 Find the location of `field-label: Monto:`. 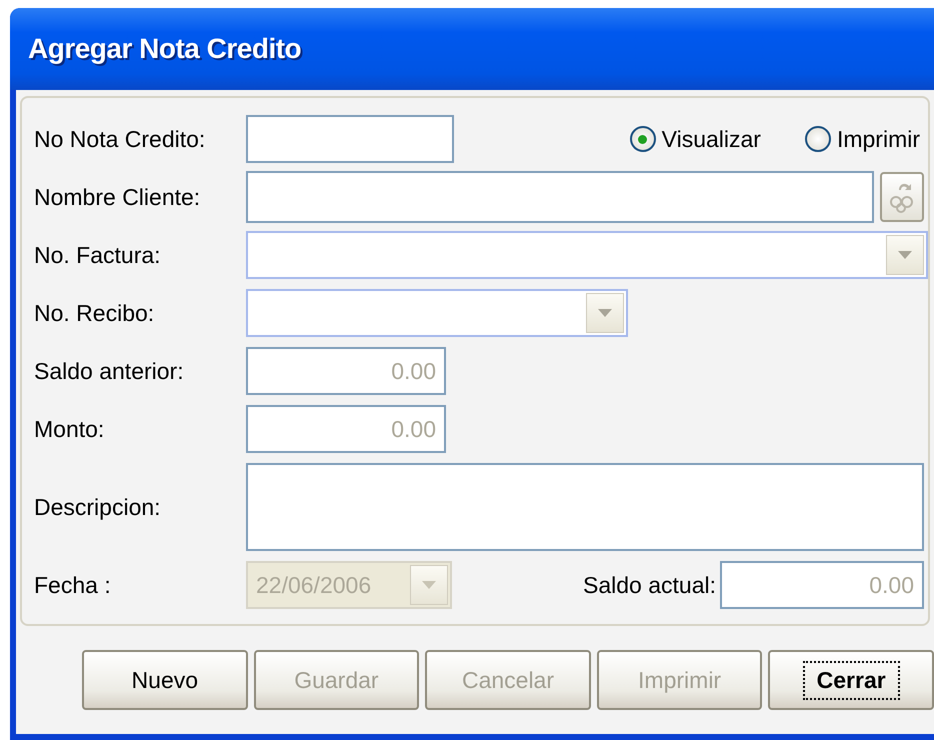

field-label: Monto: is located at coordinates (70, 429).